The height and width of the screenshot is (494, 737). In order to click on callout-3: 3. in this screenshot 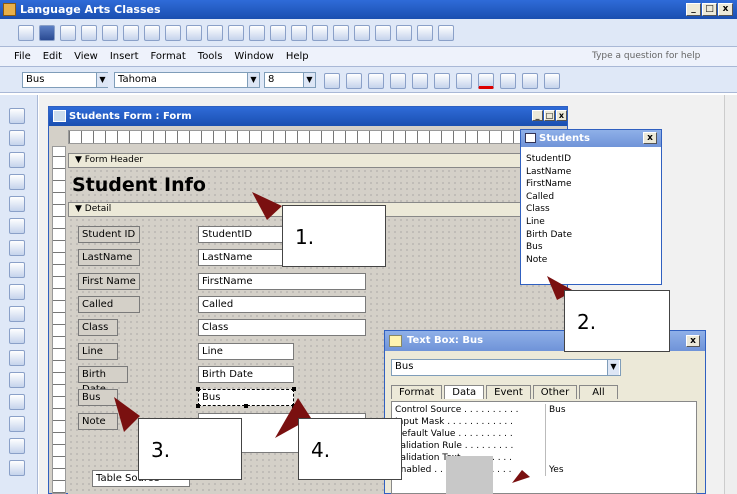, I will do `click(190, 449)`.